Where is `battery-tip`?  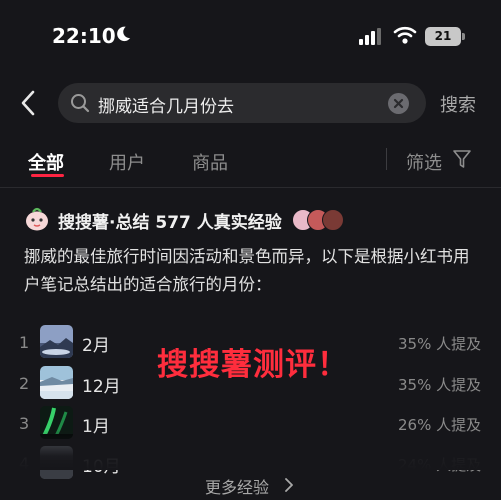
battery-tip is located at coordinates (463, 36).